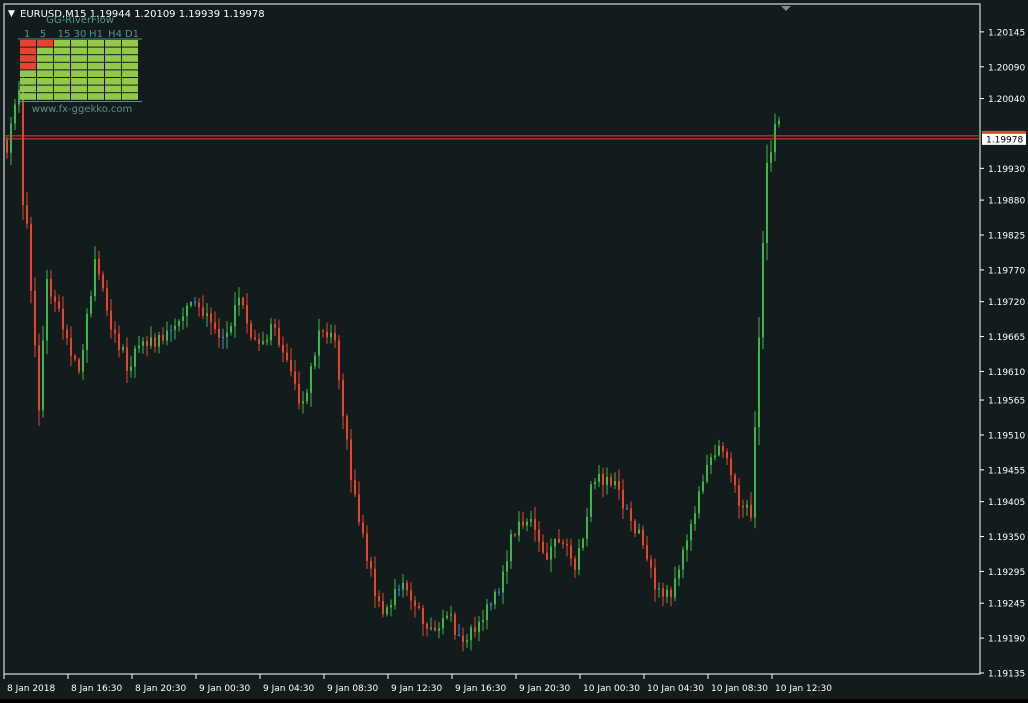 The height and width of the screenshot is (703, 1028). I want to click on price-tick-label: 1.19405, so click(1006, 503).